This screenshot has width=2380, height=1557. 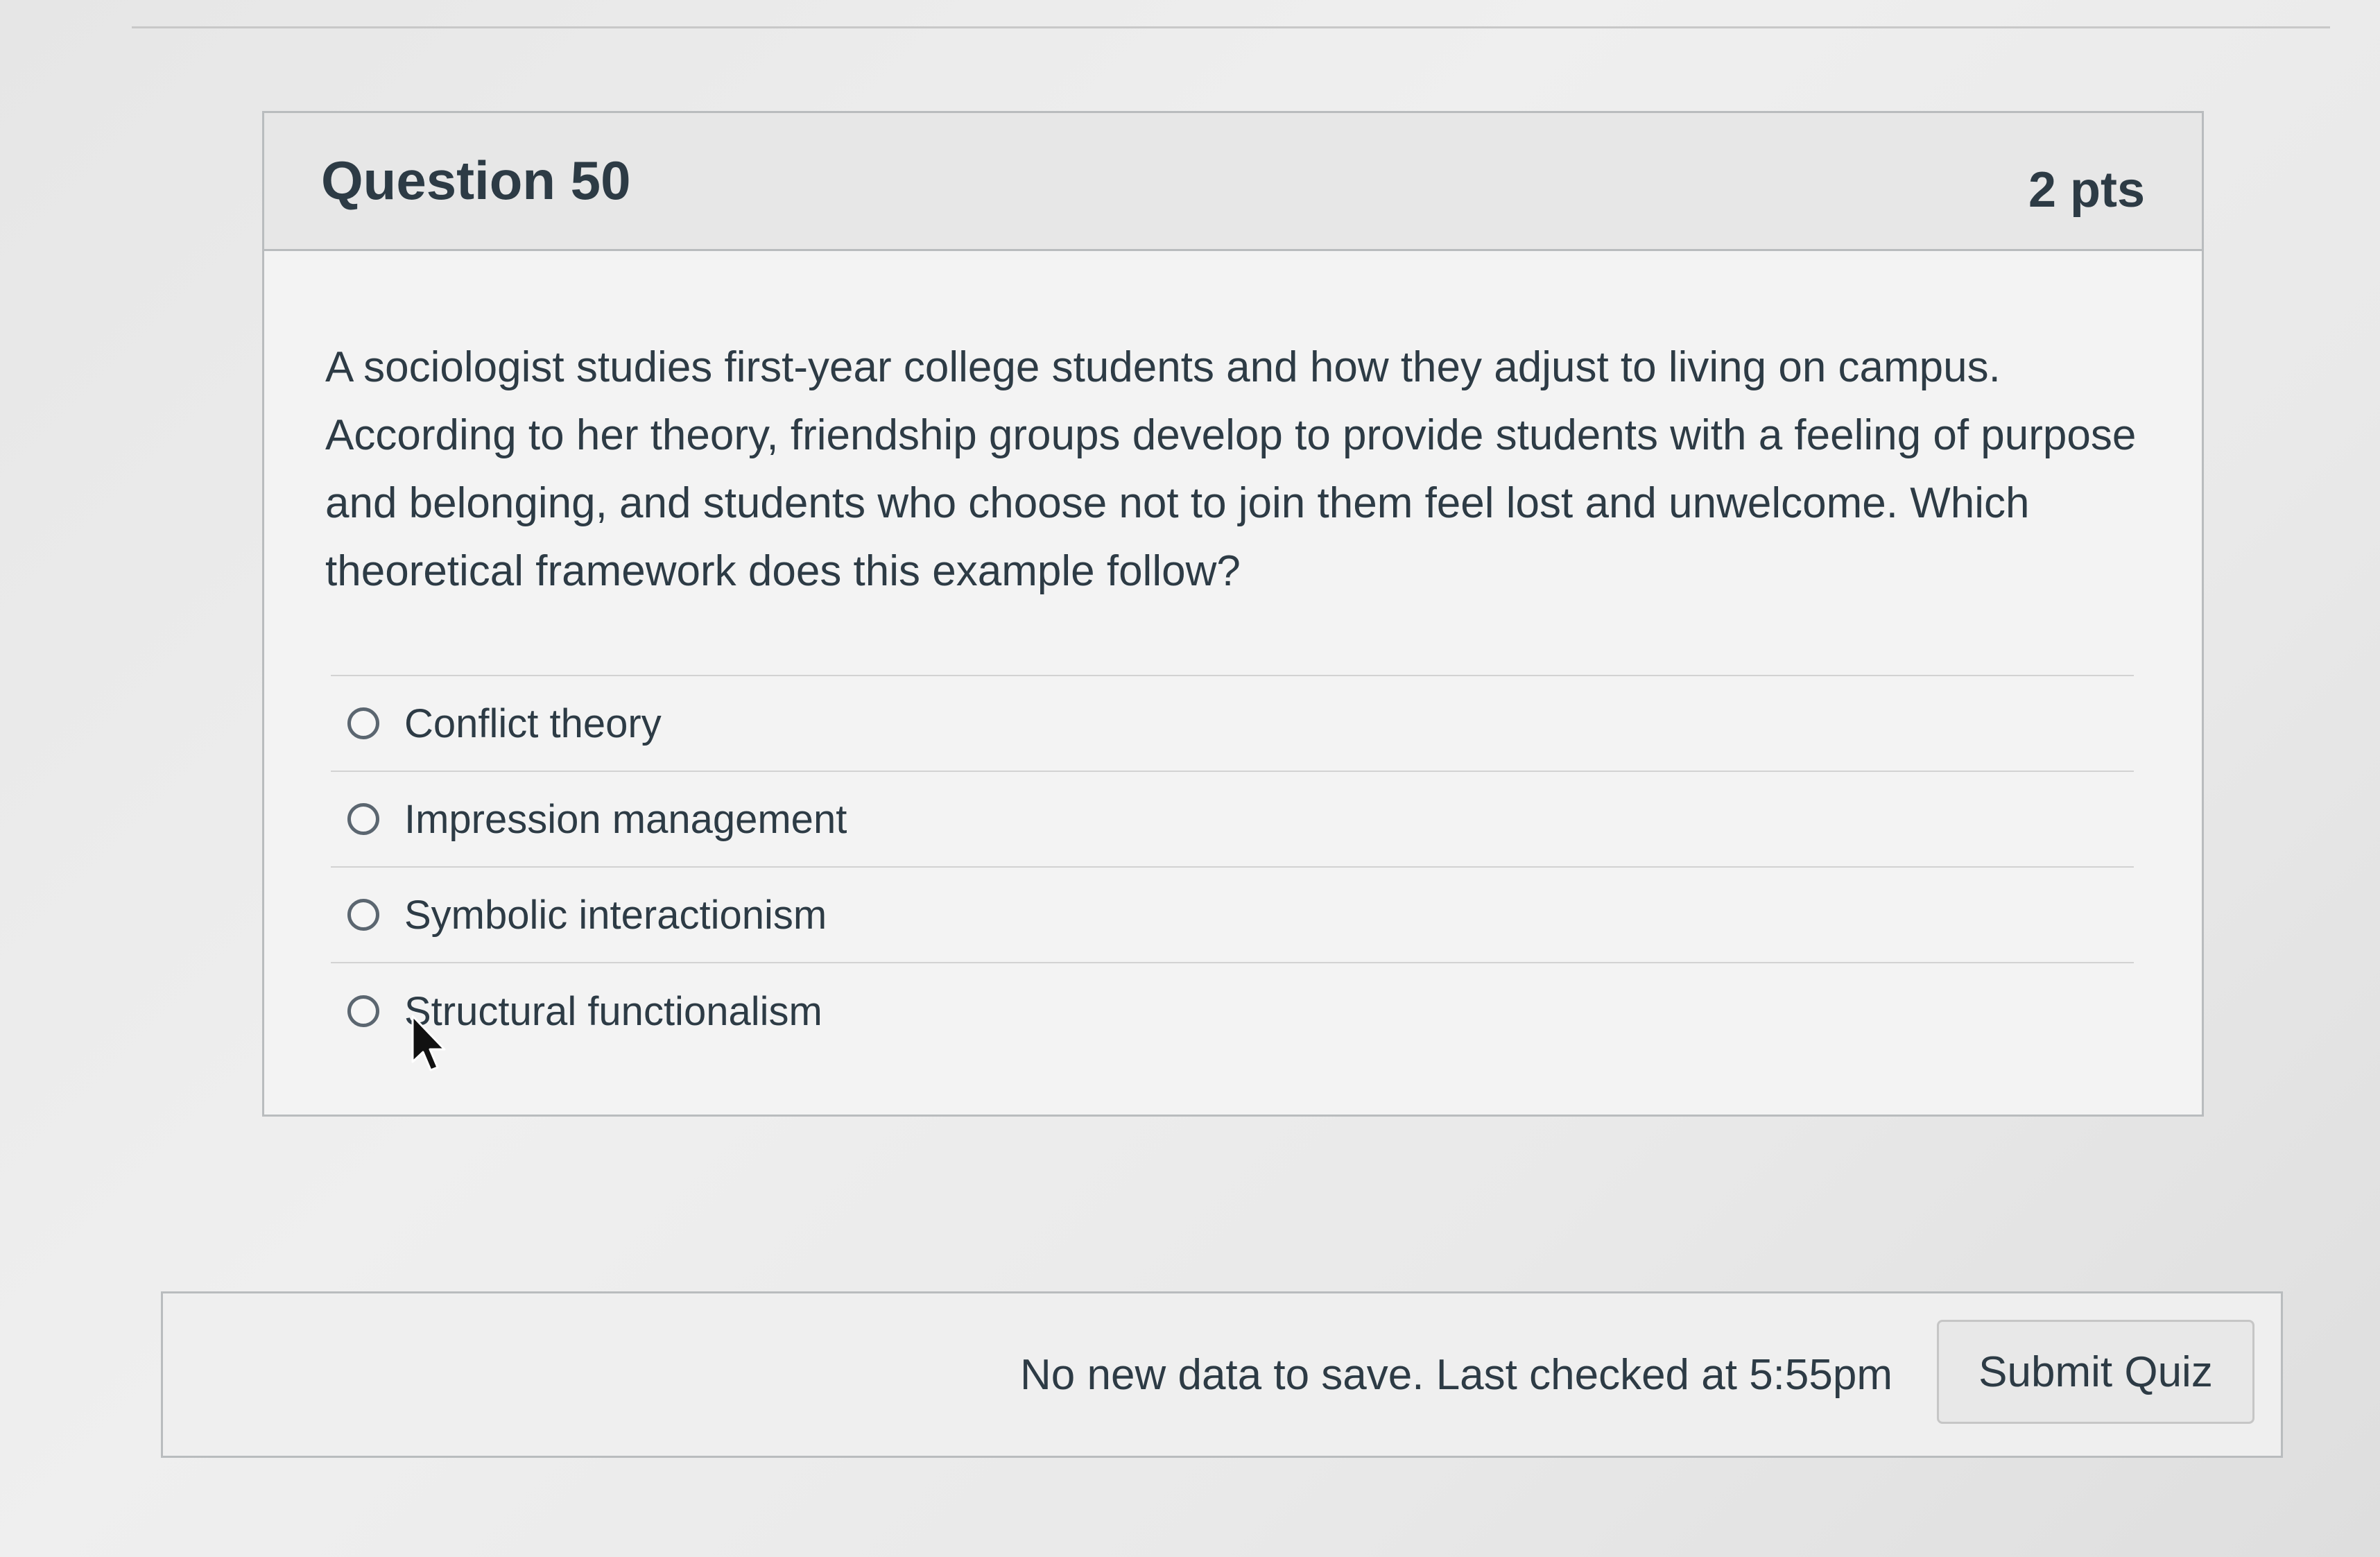 What do you see at coordinates (1232, 820) in the screenshot?
I see `answer-option-impression-management: Impression management` at bounding box center [1232, 820].